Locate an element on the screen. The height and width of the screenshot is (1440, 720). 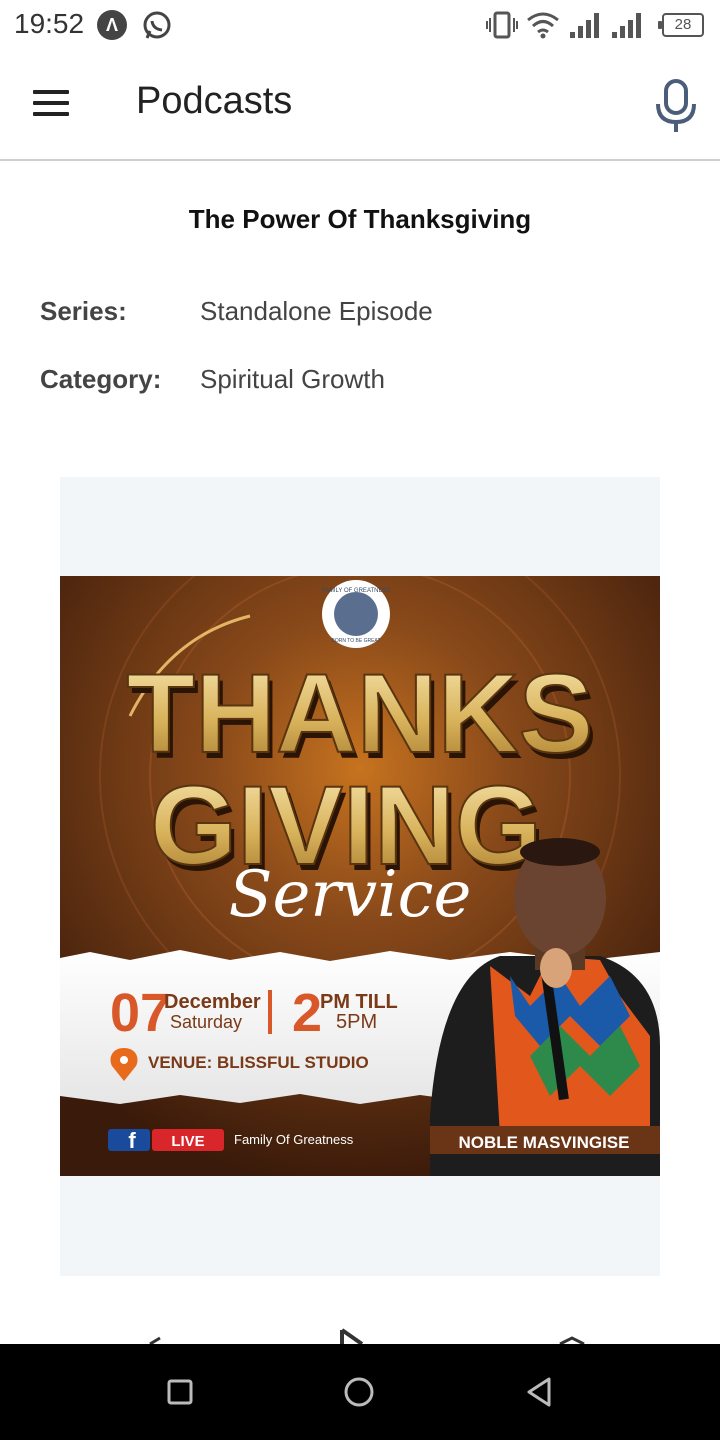
a-badge-icon: Λ is located at coordinates (112, 25).